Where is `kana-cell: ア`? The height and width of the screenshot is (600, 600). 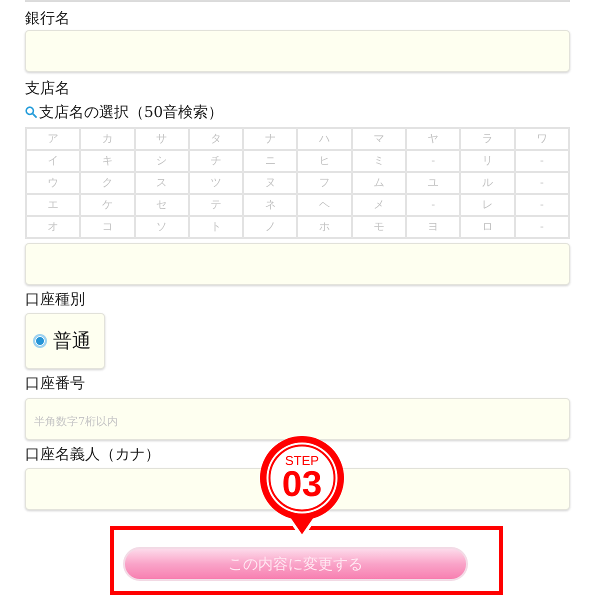
kana-cell: ア is located at coordinates (53, 139).